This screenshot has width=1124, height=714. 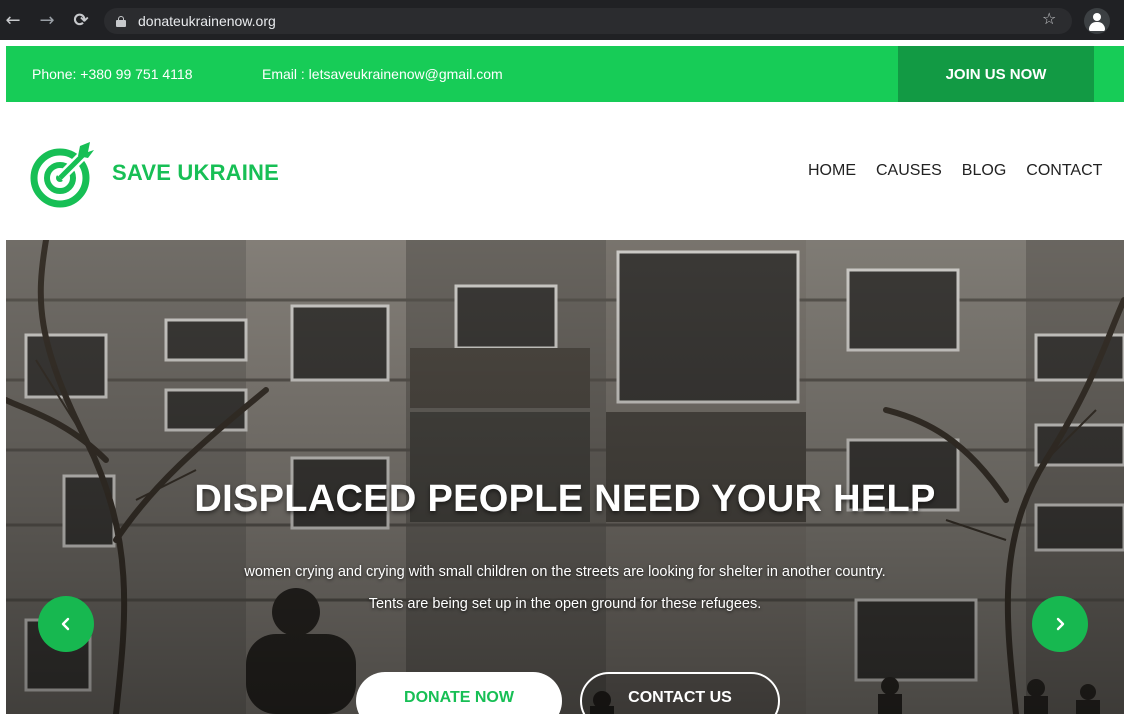 What do you see at coordinates (984, 171) in the screenshot?
I see `nav-item-blog: BLOG` at bounding box center [984, 171].